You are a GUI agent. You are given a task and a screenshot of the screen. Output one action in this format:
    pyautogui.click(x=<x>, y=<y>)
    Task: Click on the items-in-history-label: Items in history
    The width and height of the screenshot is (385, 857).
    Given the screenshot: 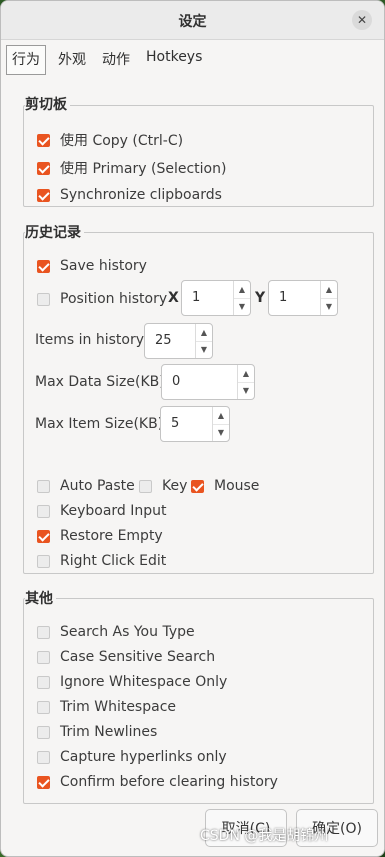 What is the action you would take?
    pyautogui.click(x=89, y=340)
    